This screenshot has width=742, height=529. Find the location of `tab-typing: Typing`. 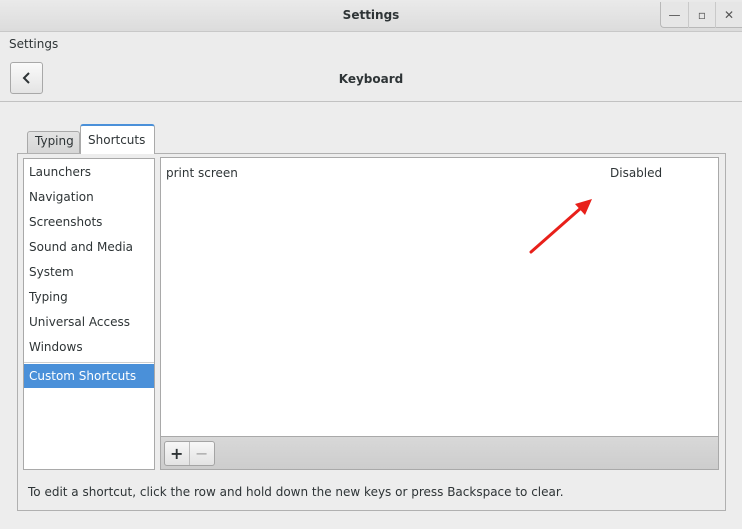

tab-typing: Typing is located at coordinates (53, 142).